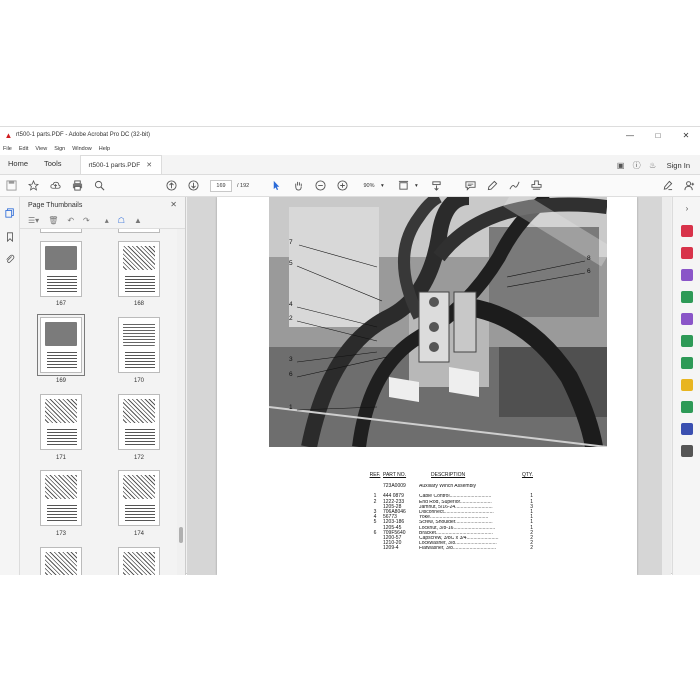 The image size is (700, 700). What do you see at coordinates (666, 386) in the screenshot?
I see `document-scrollbar` at bounding box center [666, 386].